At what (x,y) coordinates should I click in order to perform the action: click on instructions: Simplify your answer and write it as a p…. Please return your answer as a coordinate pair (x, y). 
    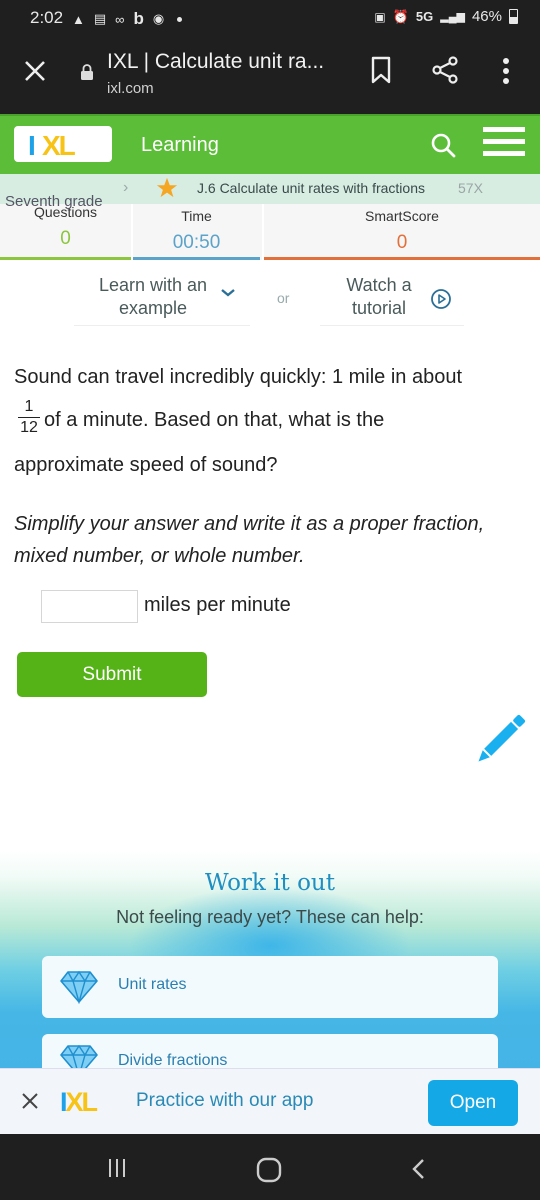
    Looking at the image, I should click on (249, 540).